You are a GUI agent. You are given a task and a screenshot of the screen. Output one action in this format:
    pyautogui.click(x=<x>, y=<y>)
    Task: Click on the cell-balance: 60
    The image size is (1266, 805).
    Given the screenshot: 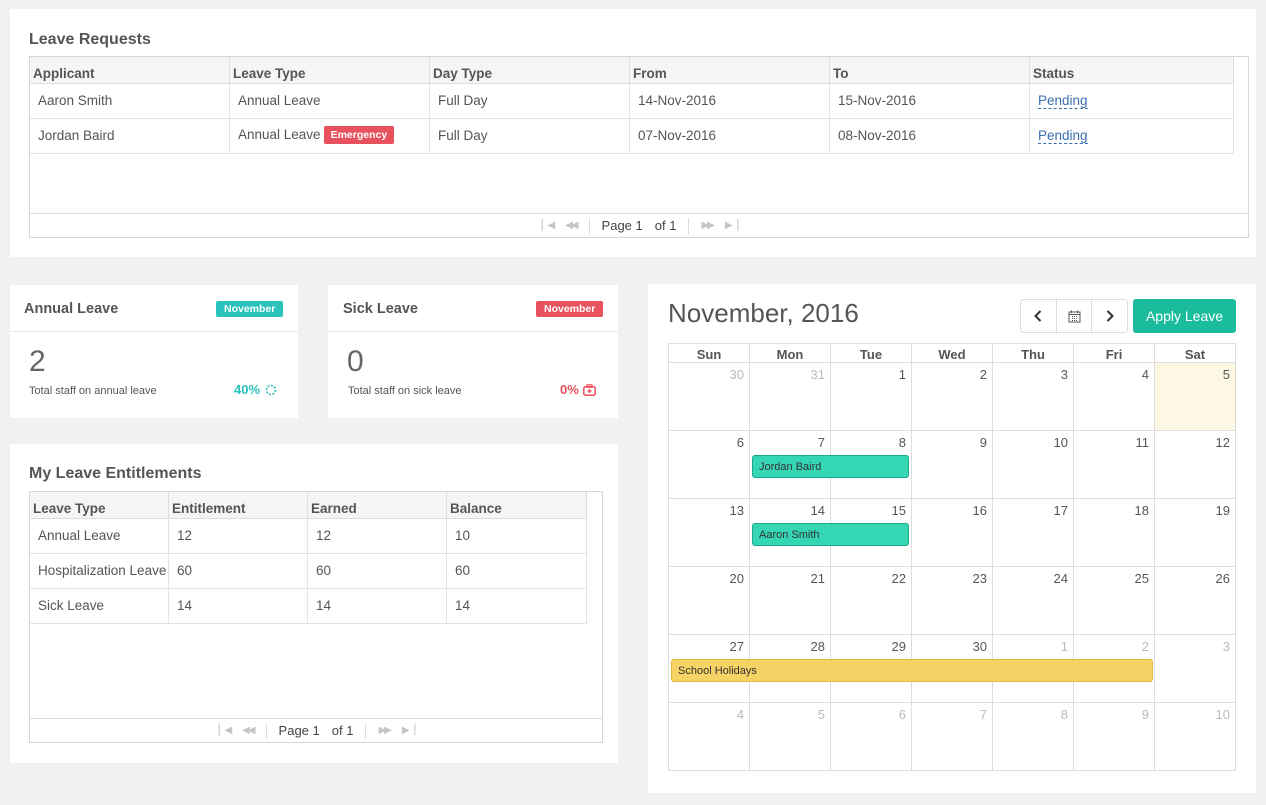 What is the action you would take?
    pyautogui.click(x=517, y=571)
    